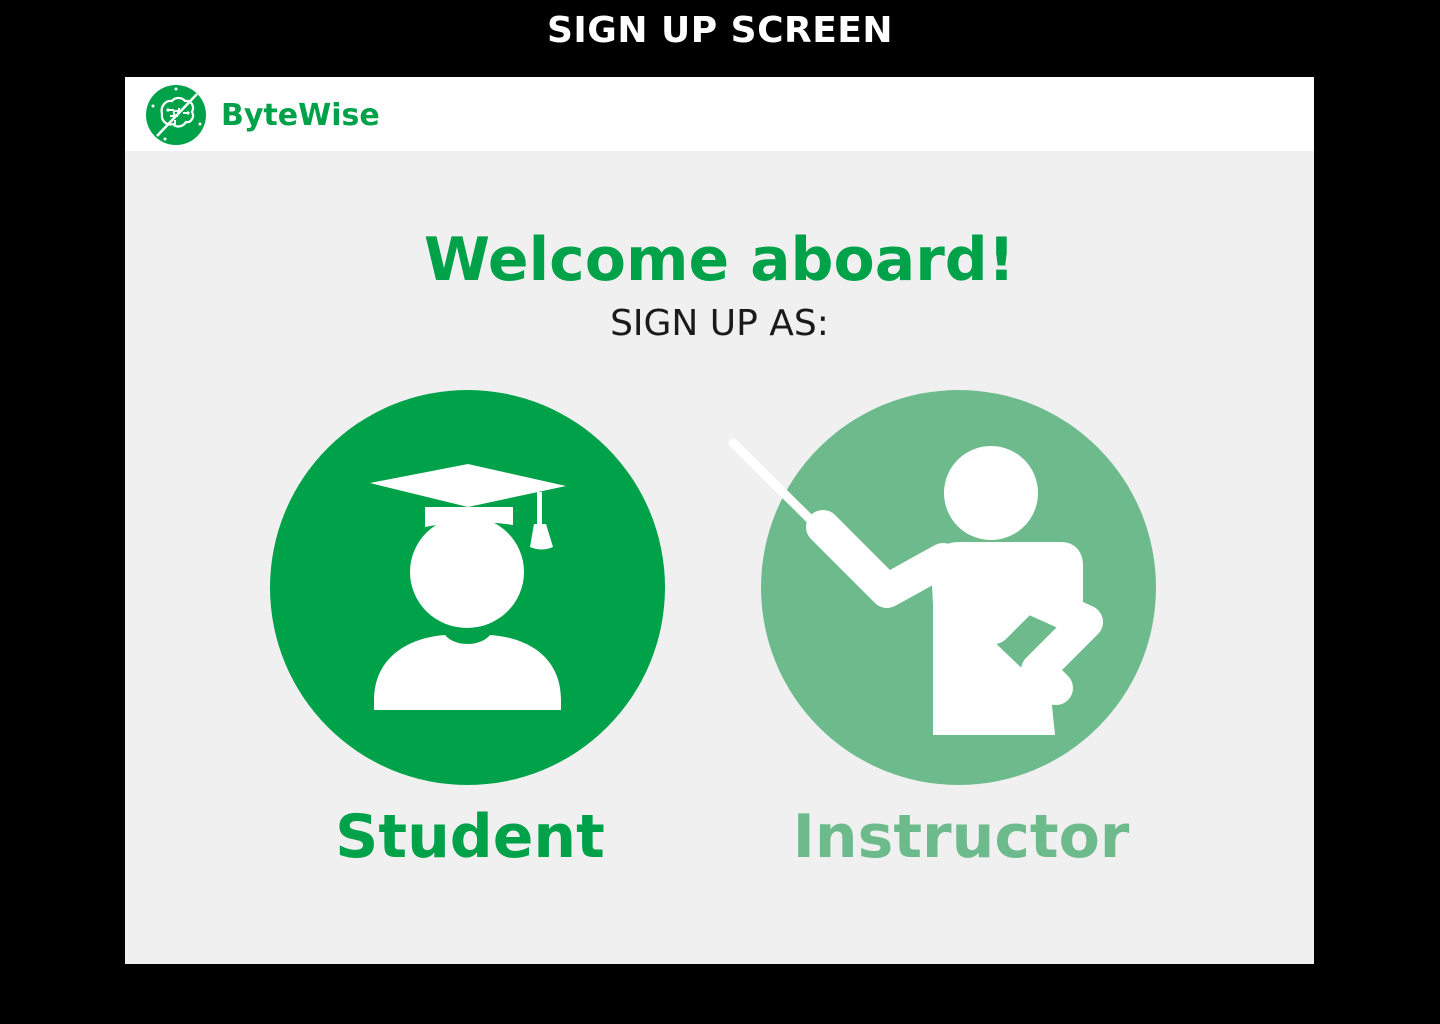 This screenshot has width=1440, height=1024. What do you see at coordinates (915, 586) in the screenshot?
I see `teacher-pointer-icon` at bounding box center [915, 586].